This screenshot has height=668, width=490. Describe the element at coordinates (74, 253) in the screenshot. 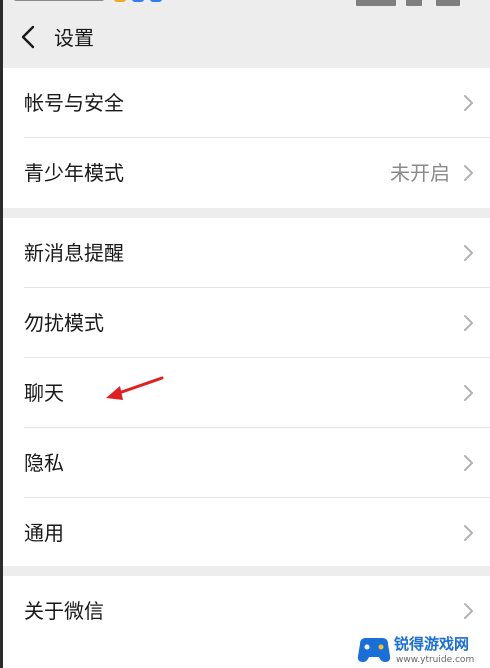

I see `settings-item-label: 新消息提醒` at that location.